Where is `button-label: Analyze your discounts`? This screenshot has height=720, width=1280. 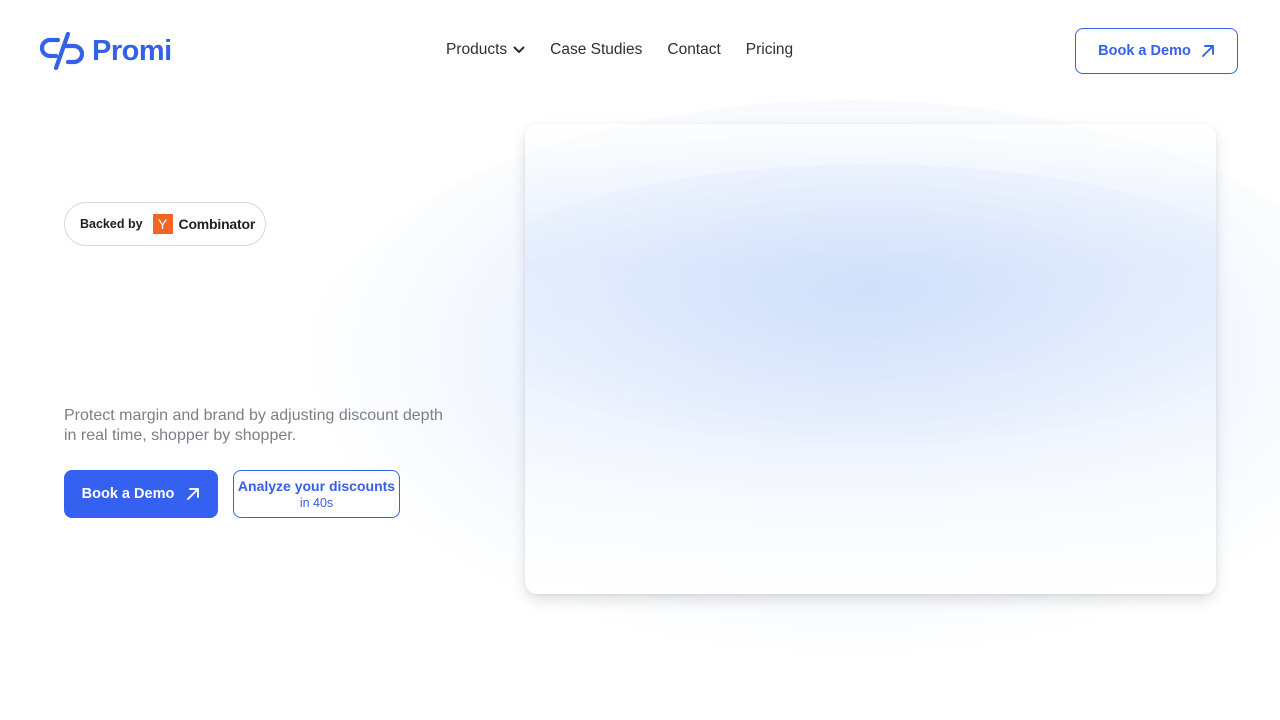 button-label: Analyze your discounts is located at coordinates (316, 485).